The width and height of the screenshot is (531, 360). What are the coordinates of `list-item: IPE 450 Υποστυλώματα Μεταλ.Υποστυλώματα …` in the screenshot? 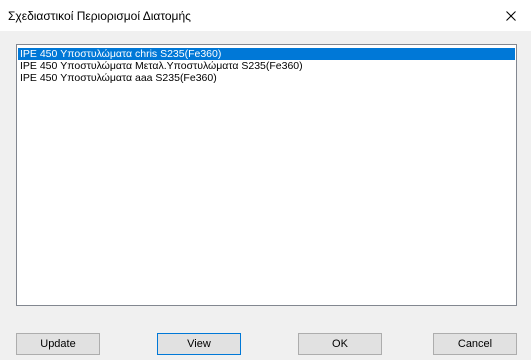 It's located at (266, 66).